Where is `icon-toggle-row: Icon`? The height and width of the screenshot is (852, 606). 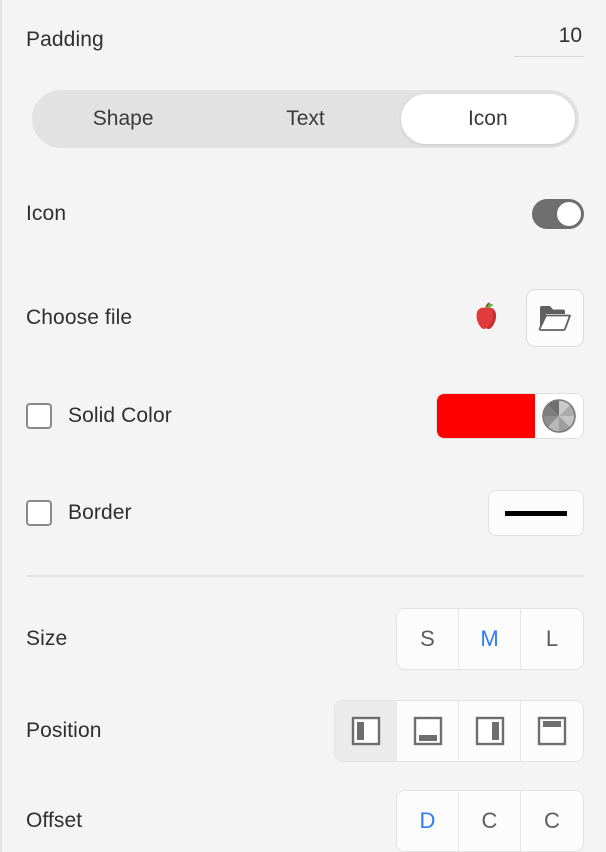 icon-toggle-row: Icon is located at coordinates (304, 214).